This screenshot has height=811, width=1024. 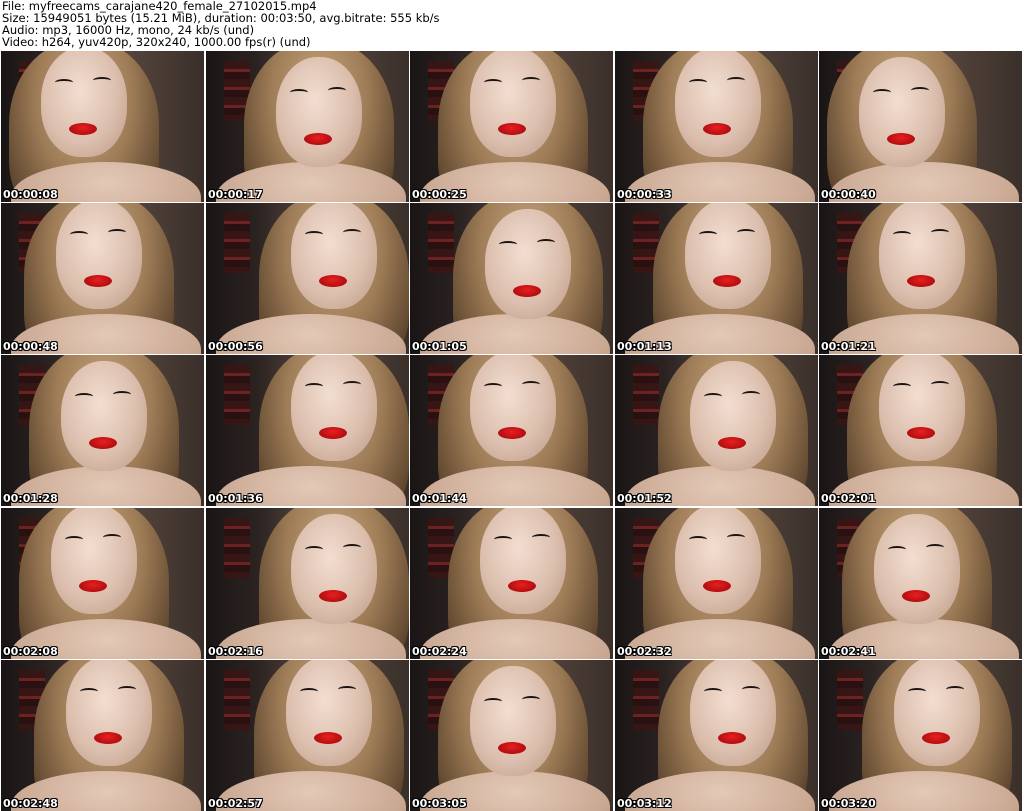 I want to click on thumbnail-timestamp: 00:01:36, so click(x=235, y=498).